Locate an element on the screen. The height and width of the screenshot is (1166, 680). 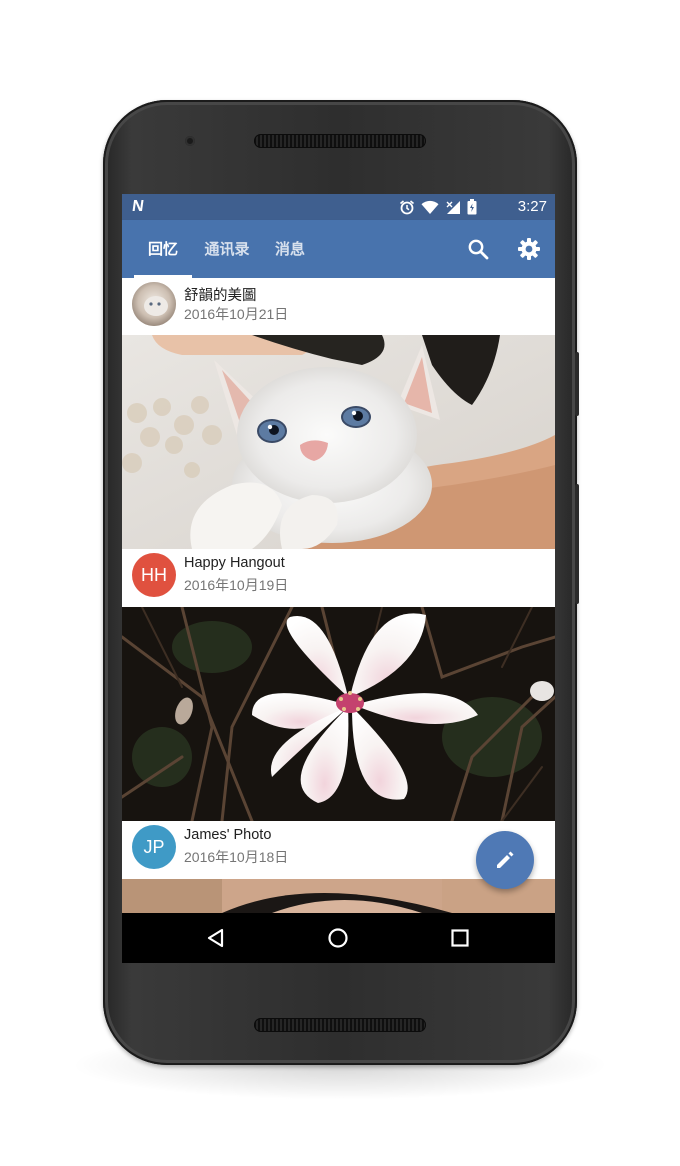
bottom-speaker is located at coordinates (340, 1025).